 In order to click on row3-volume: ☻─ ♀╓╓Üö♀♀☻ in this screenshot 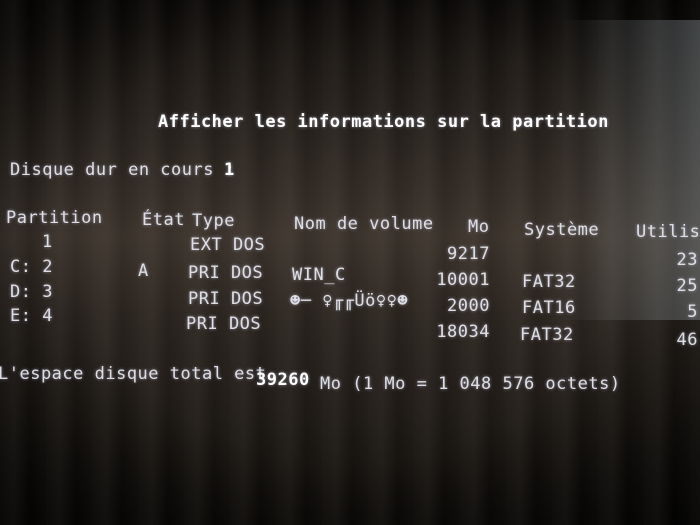, I will do `click(349, 301)`.